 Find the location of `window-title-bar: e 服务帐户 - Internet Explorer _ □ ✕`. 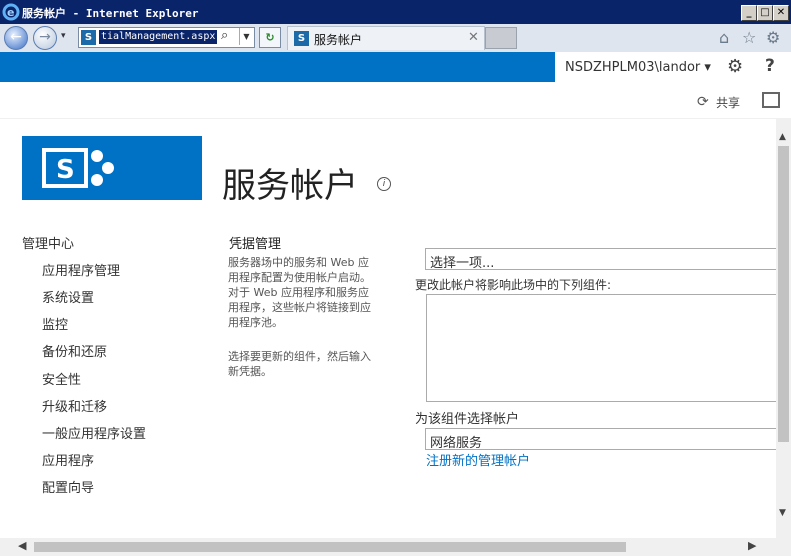

window-title-bar: e 服务帐户 - Internet Explorer _ □ ✕ is located at coordinates (395, 12).